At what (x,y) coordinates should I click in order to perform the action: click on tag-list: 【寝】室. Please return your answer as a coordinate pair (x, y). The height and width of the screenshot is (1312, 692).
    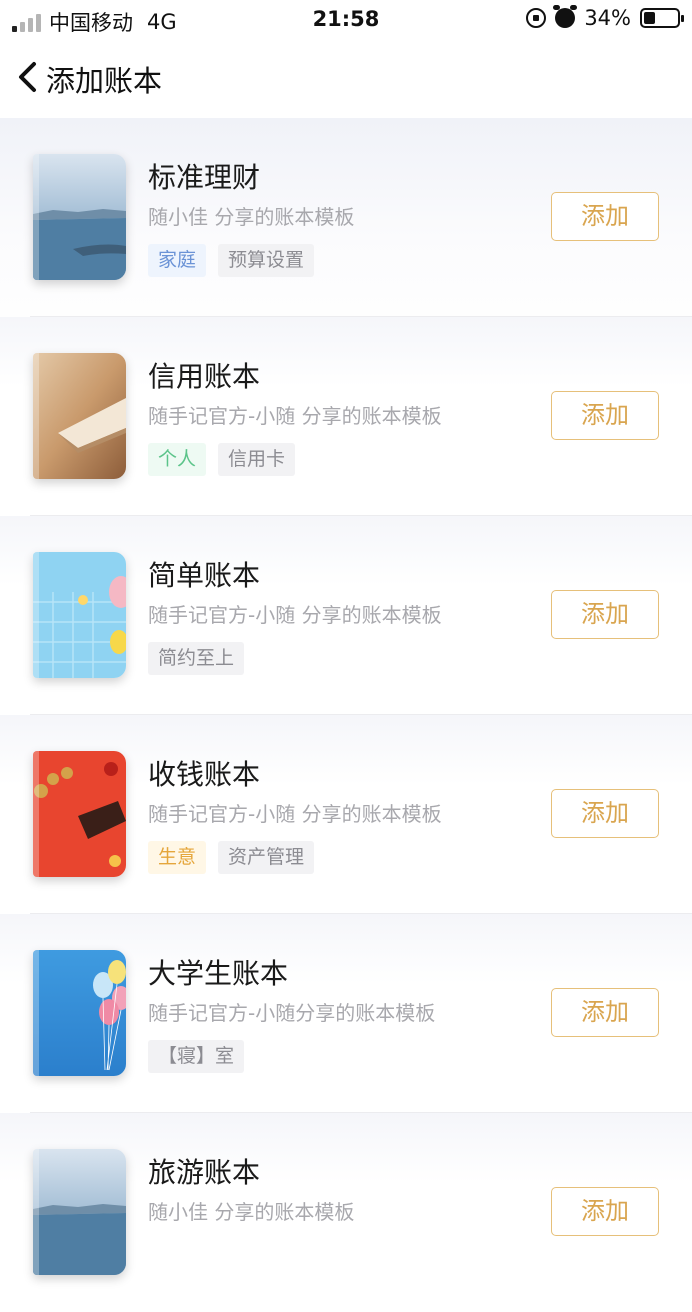
    Looking at the image, I should click on (196, 1056).